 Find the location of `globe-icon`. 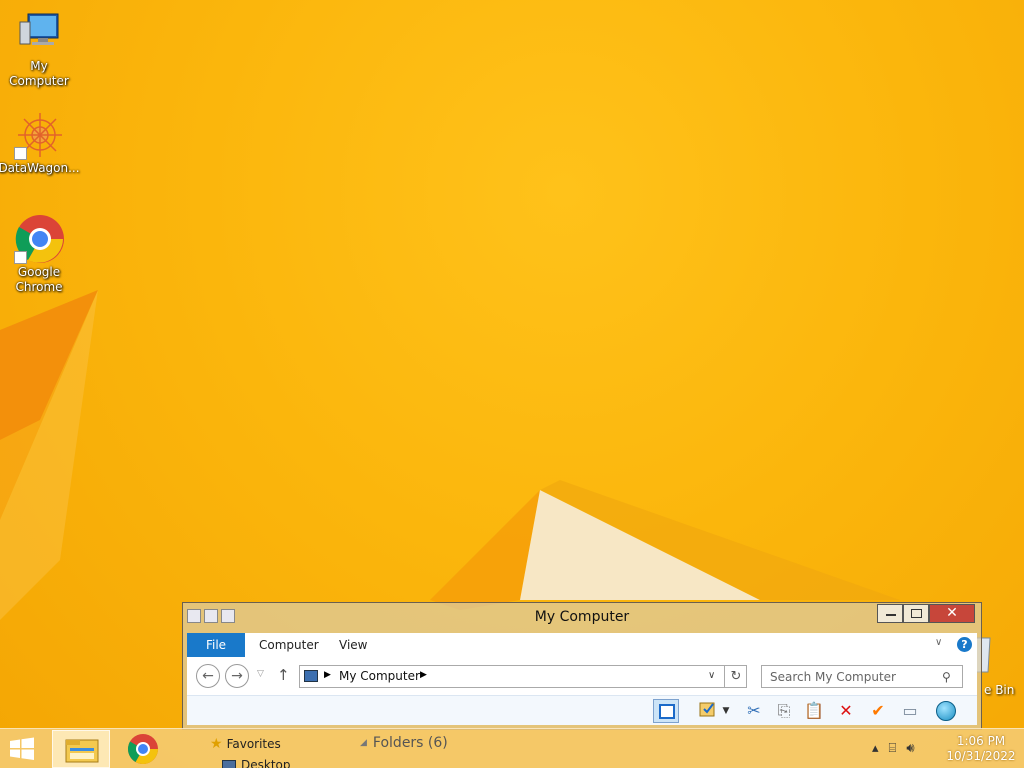

globe-icon is located at coordinates (946, 711).